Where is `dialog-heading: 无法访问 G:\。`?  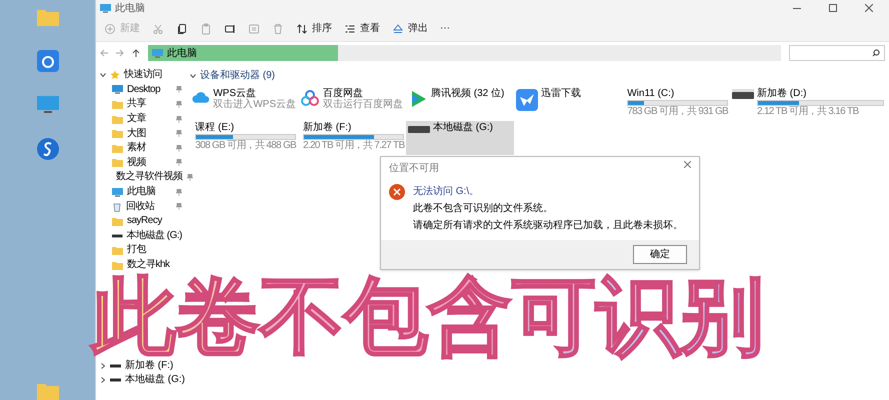
dialog-heading: 无法访问 G:\。 is located at coordinates (446, 191).